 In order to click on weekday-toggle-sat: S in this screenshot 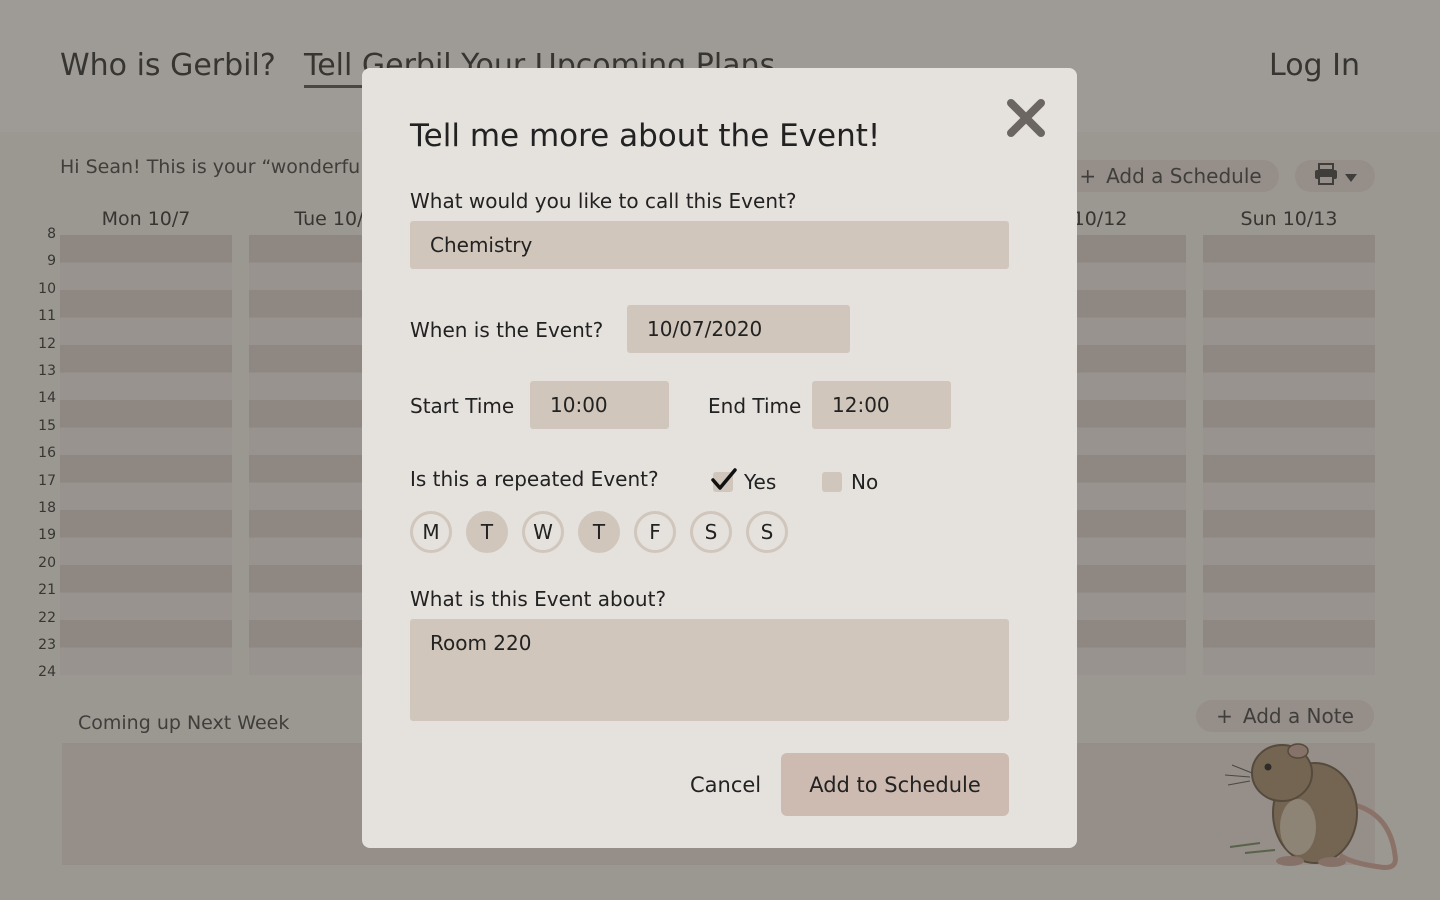, I will do `click(711, 532)`.